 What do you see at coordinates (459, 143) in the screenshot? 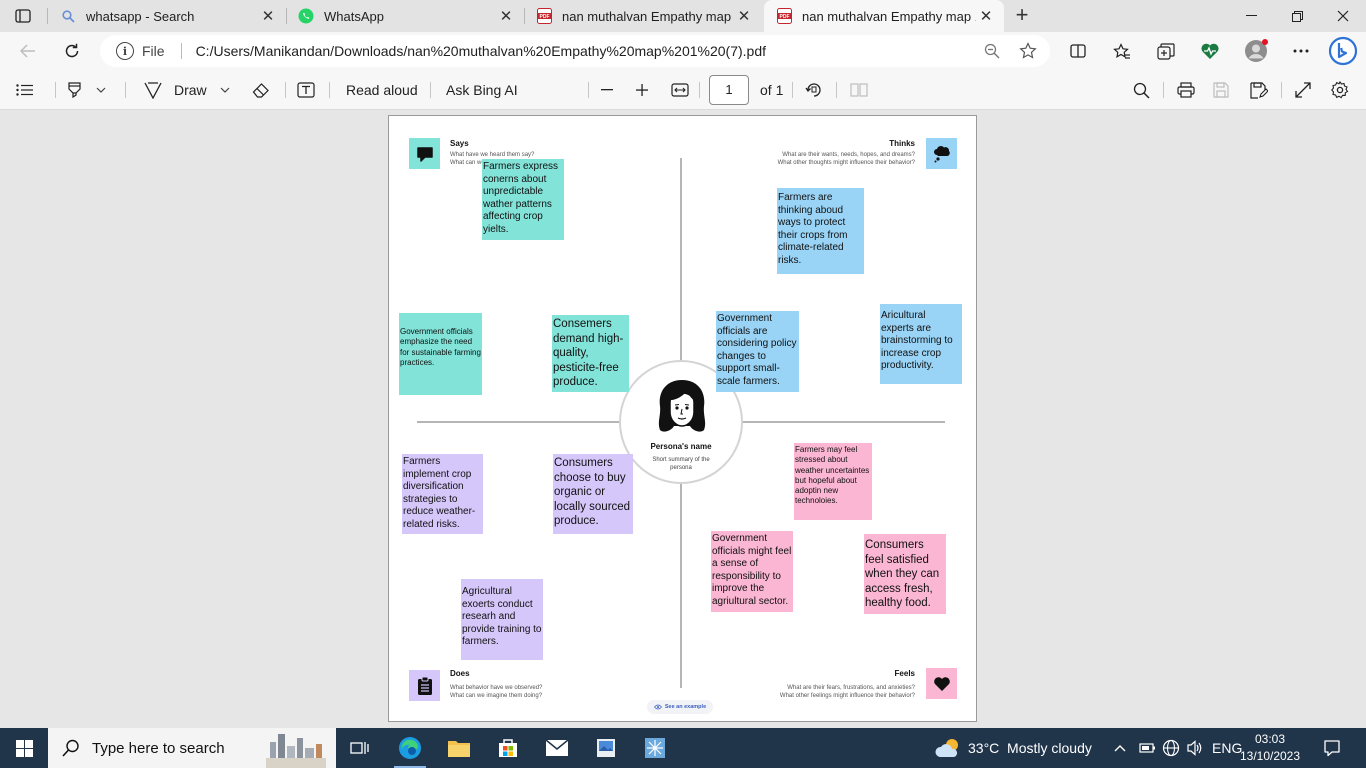
I see `says-title: Says` at bounding box center [459, 143].